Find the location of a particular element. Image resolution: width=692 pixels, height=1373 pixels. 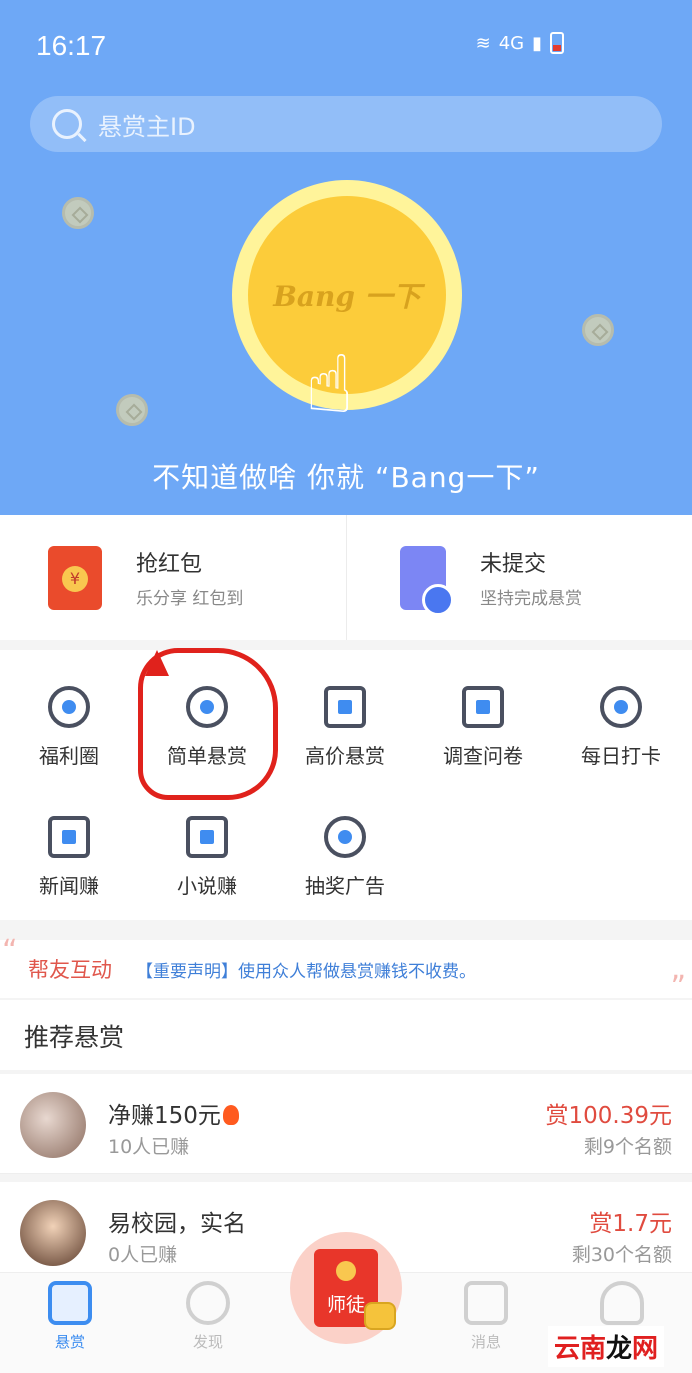

tab-label: 发现 is located at coordinates (207, 1342).